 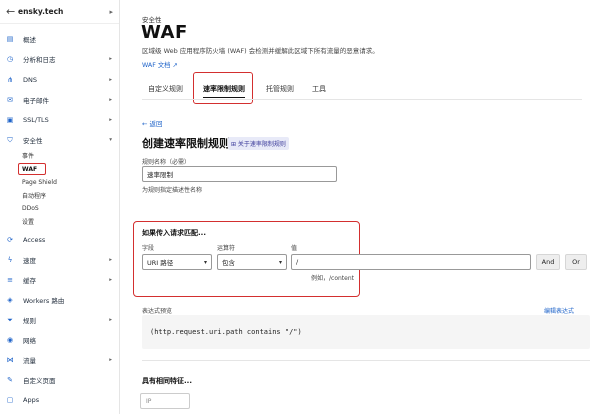 What do you see at coordinates (29, 40) in the screenshot?
I see `sidebar-item-label: 概述` at bounding box center [29, 40].